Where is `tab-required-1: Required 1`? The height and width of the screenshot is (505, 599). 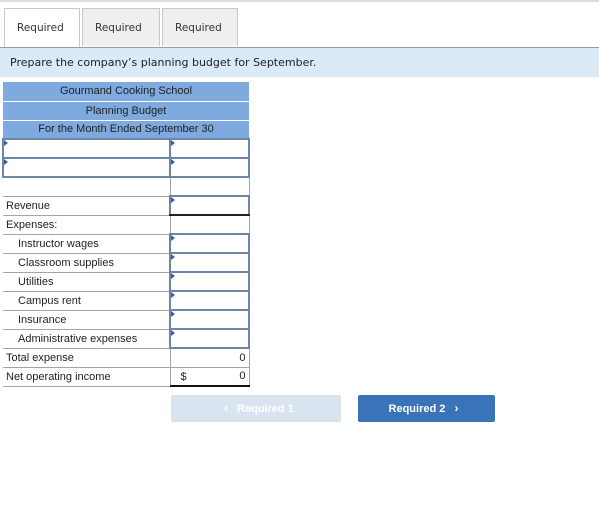
tab-required-1: Required 1 is located at coordinates (42, 40).